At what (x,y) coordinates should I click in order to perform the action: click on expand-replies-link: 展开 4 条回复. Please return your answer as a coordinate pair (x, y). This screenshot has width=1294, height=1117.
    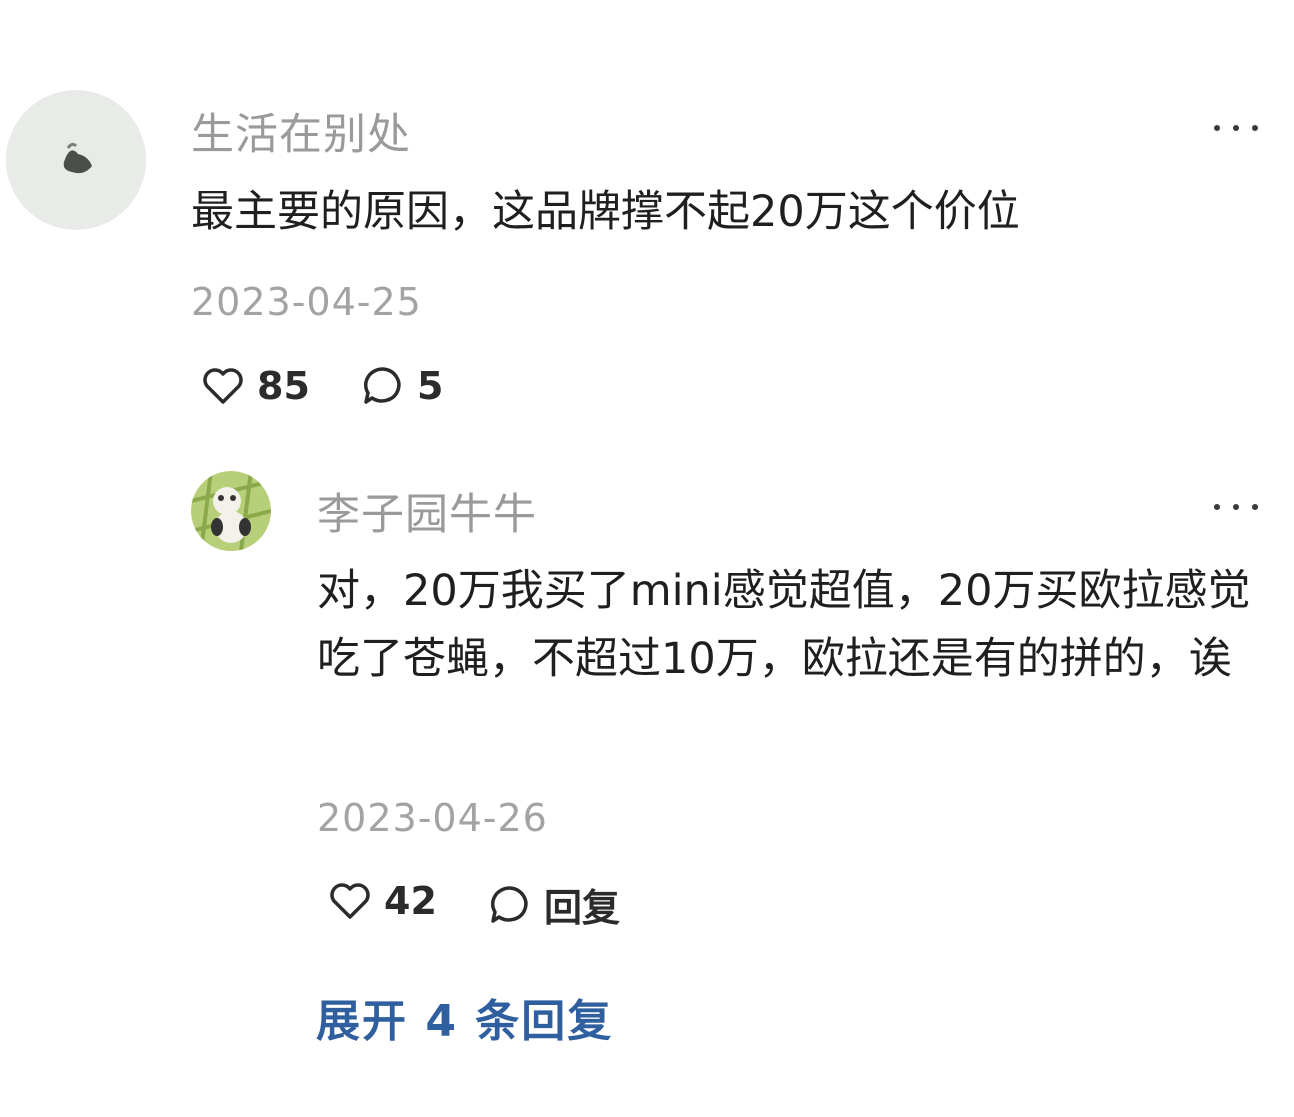
    Looking at the image, I should click on (464, 1017).